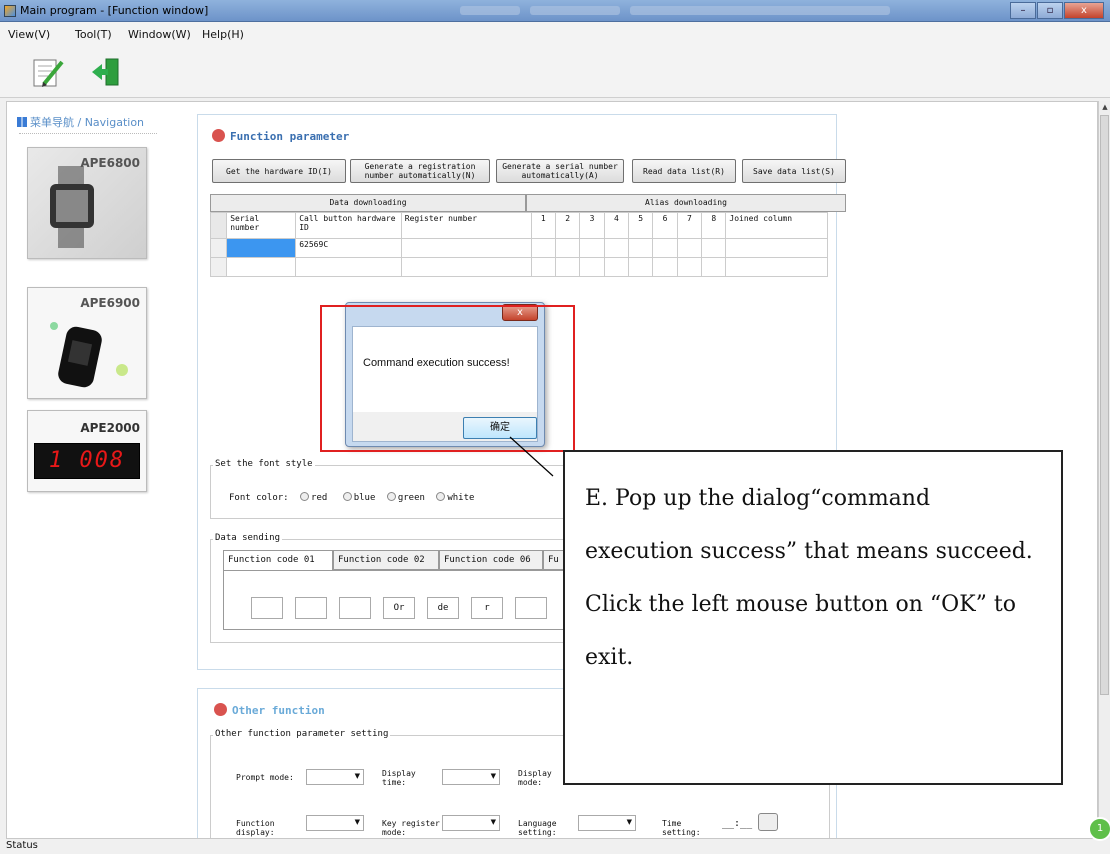  Describe the element at coordinates (537, 828) in the screenshot. I see `language-label: Language setting:` at that location.